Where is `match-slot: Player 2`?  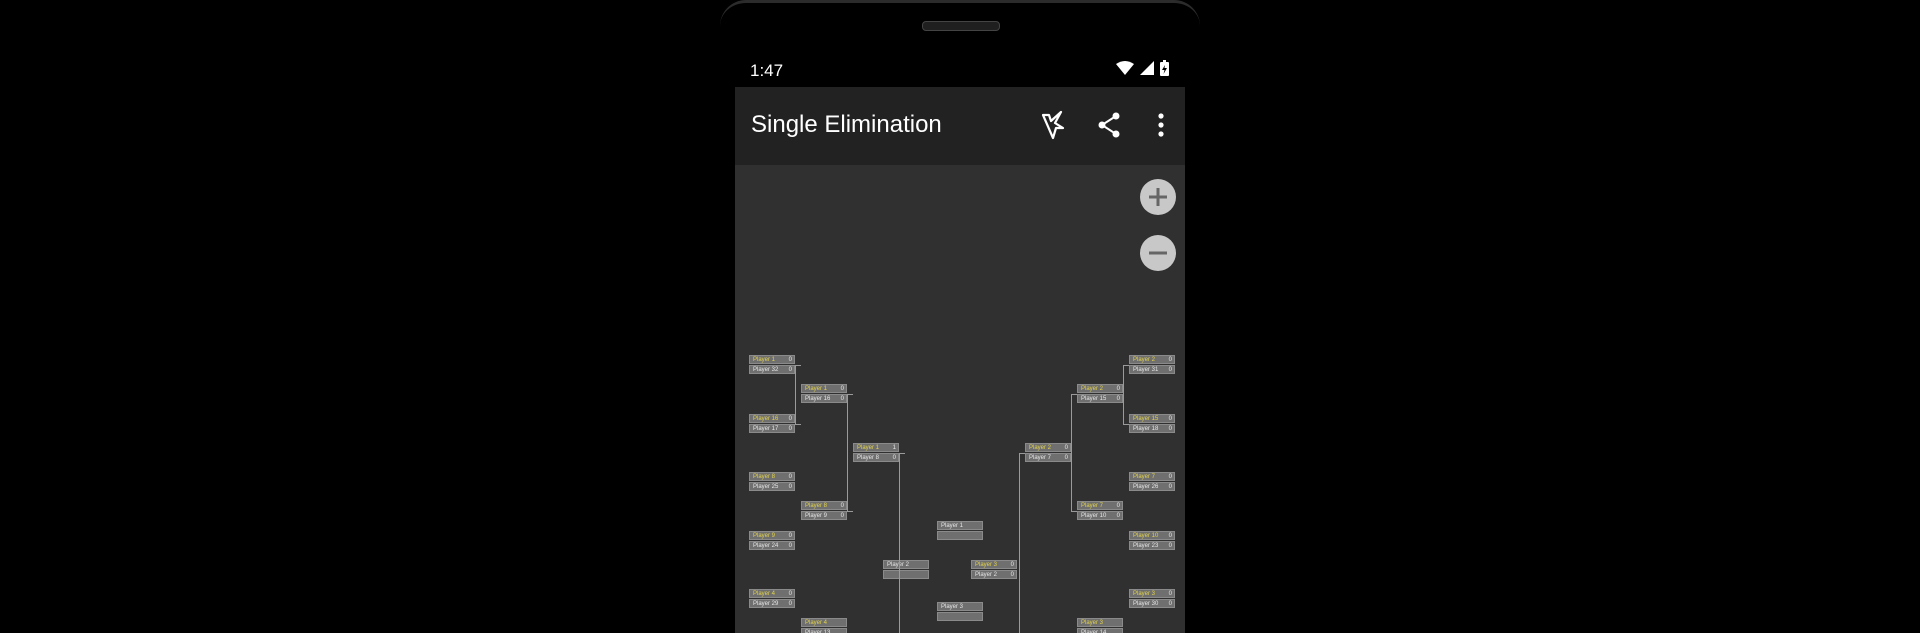 match-slot: Player 2 is located at coordinates (906, 564).